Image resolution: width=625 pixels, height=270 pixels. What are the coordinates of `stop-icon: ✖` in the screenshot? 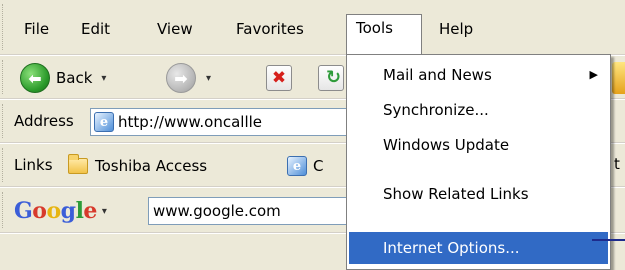 It's located at (279, 78).